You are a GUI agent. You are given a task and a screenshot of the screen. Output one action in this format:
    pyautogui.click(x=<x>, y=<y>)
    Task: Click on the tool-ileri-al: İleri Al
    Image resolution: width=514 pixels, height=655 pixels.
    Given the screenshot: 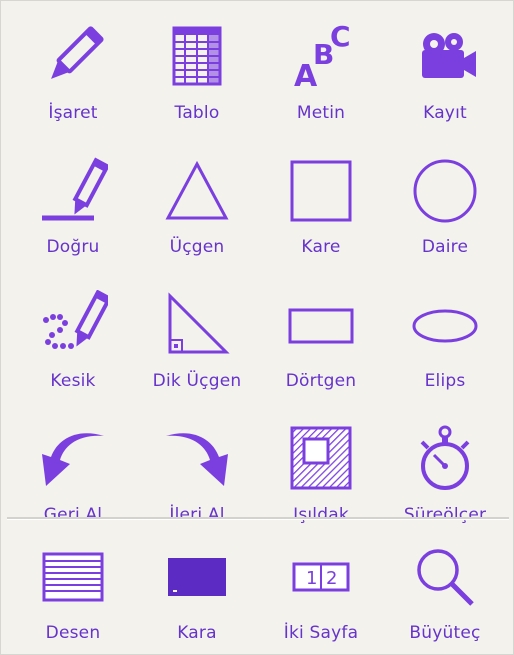 What is the action you would take?
    pyautogui.click(x=197, y=480)
    